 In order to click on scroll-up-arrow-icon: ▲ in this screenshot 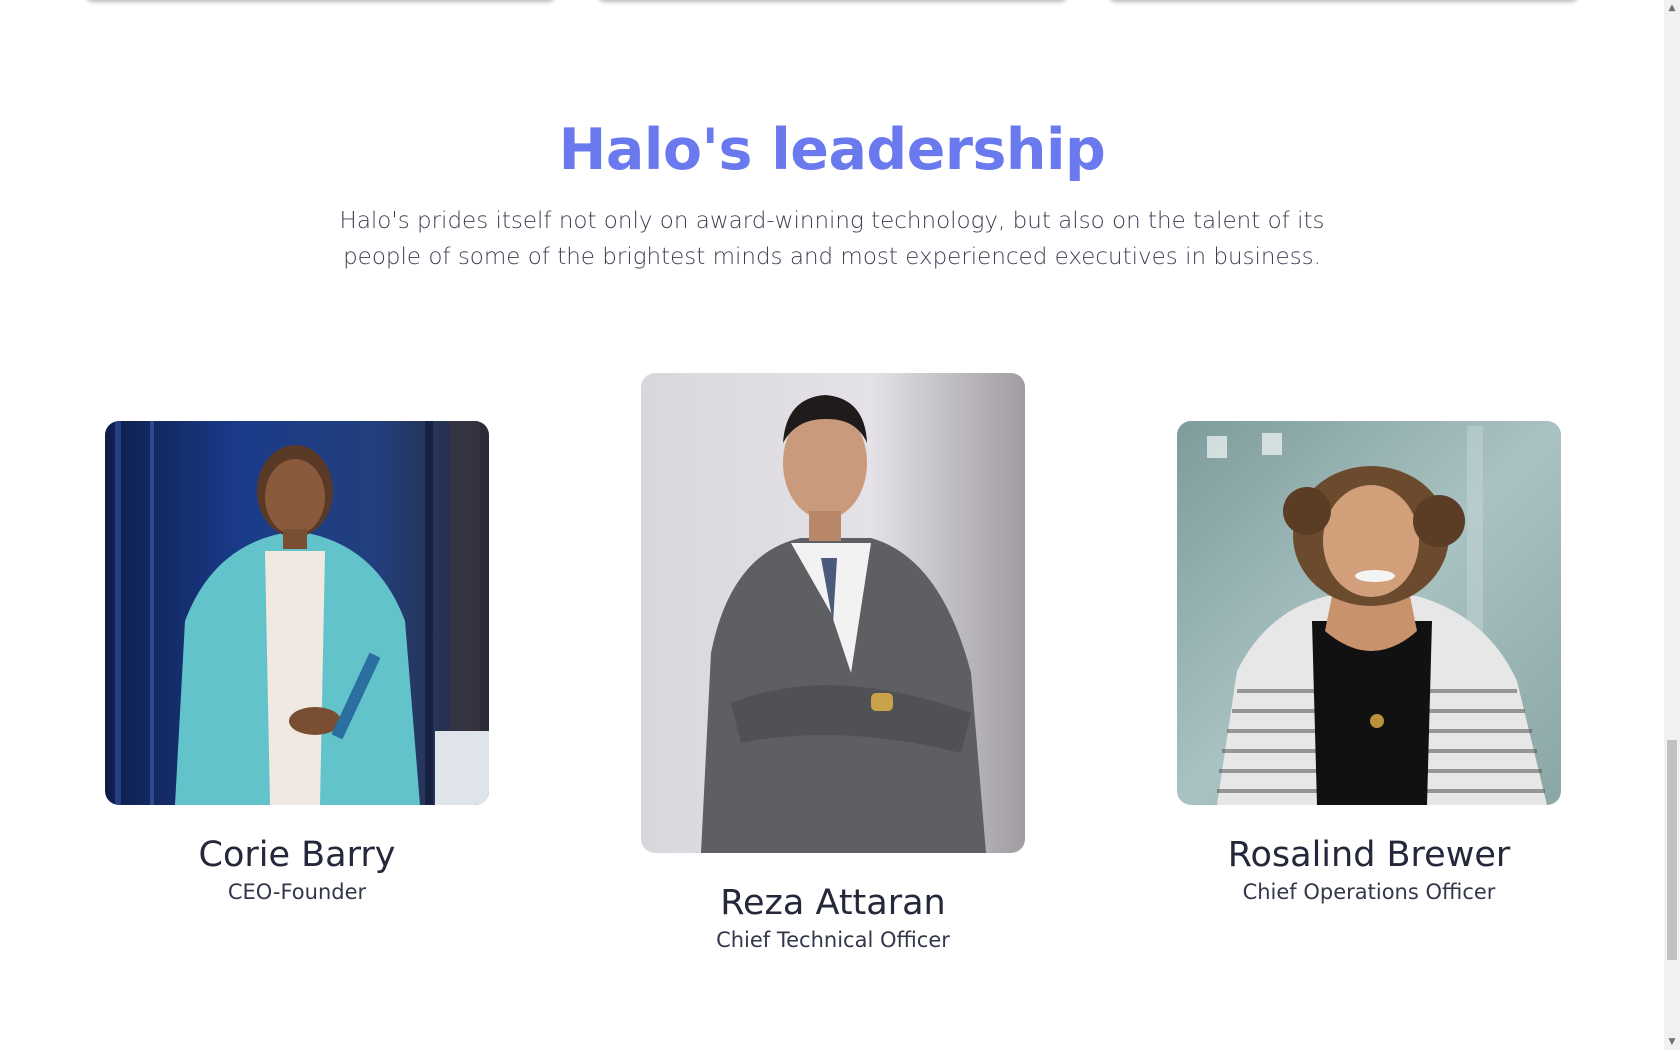, I will do `click(1672, 8)`.